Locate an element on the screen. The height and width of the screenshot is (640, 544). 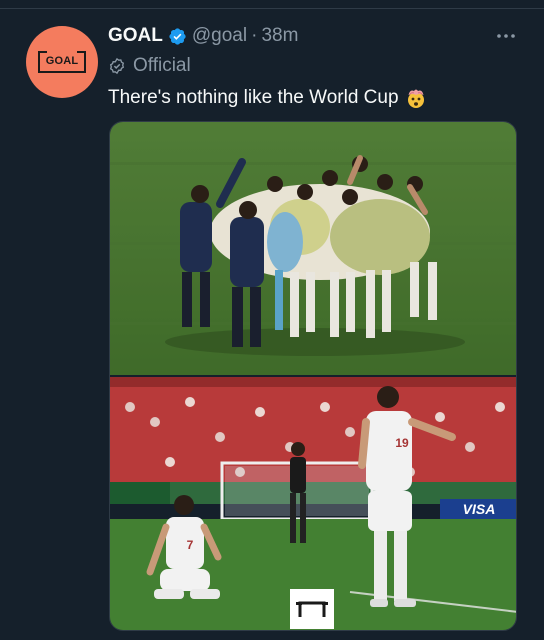
exploding-head-emoji-icon is located at coordinates (416, 98).